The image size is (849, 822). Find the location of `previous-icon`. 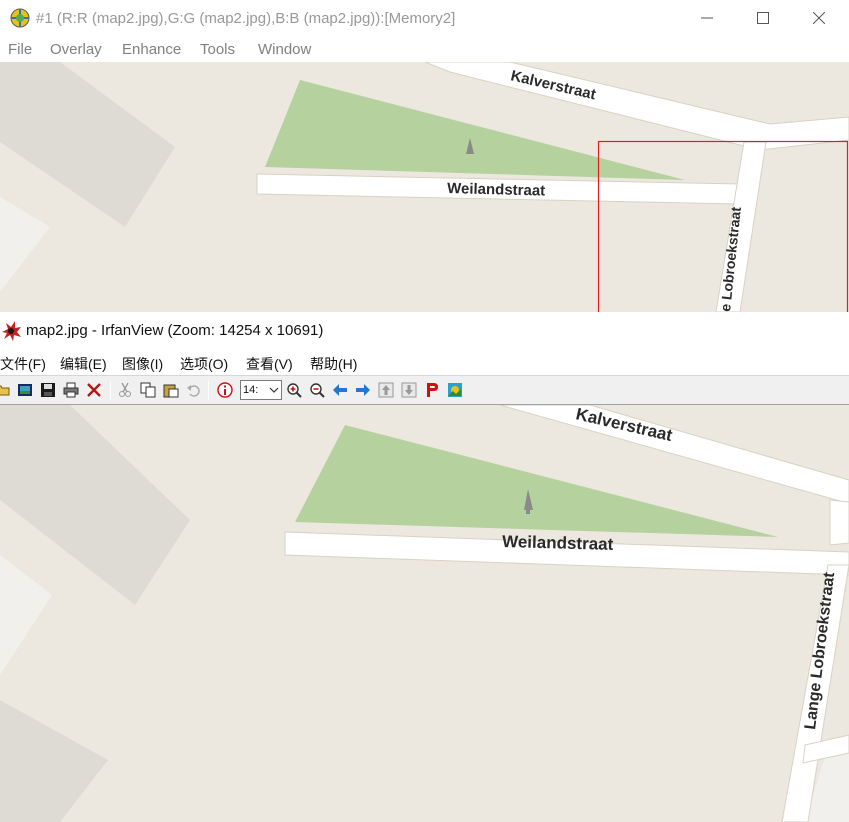

previous-icon is located at coordinates (340, 390).